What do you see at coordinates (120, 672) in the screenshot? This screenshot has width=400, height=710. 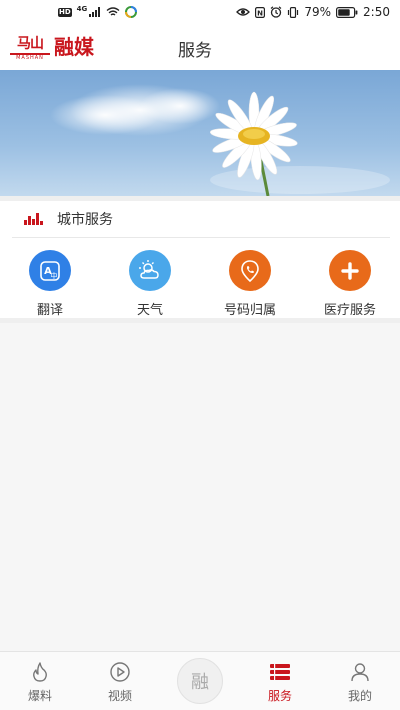 I see `play-icon` at bounding box center [120, 672].